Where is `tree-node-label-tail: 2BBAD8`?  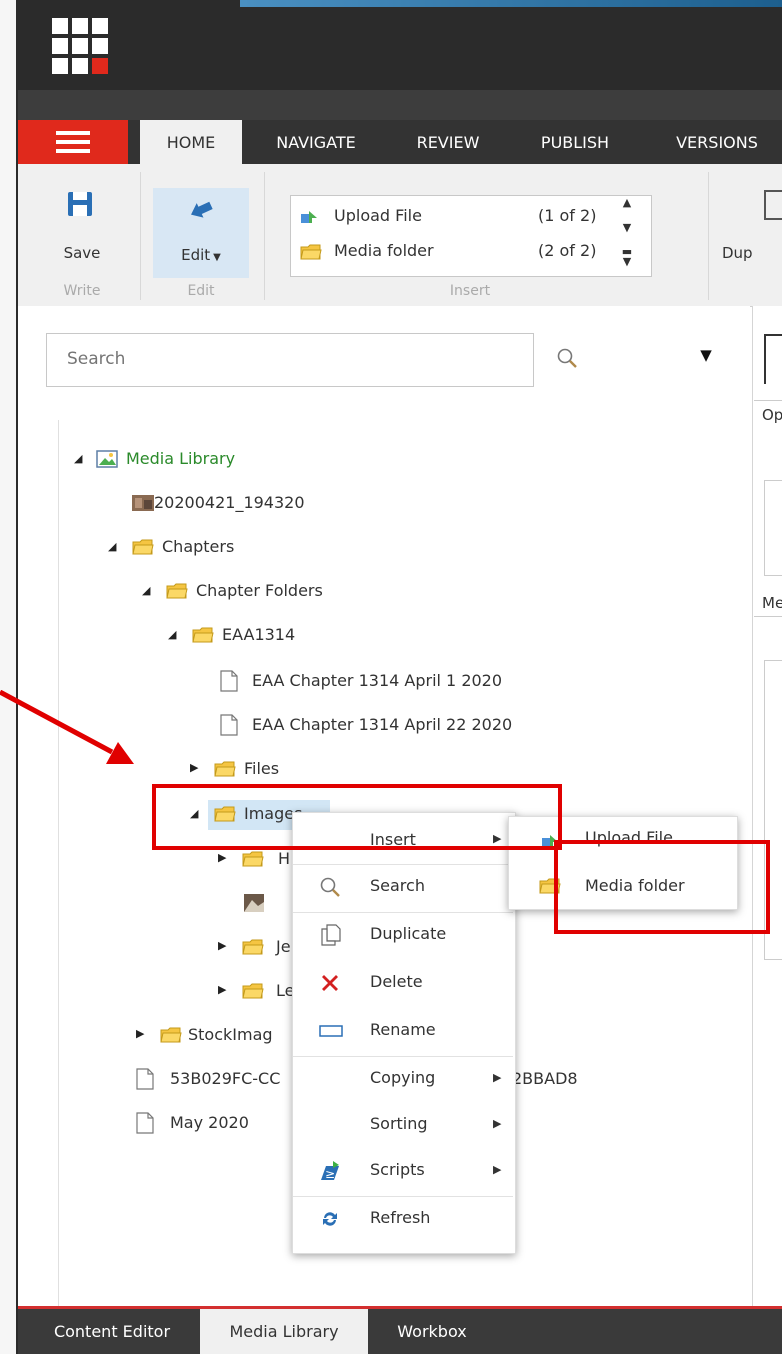 tree-node-label-tail: 2BBAD8 is located at coordinates (545, 1078).